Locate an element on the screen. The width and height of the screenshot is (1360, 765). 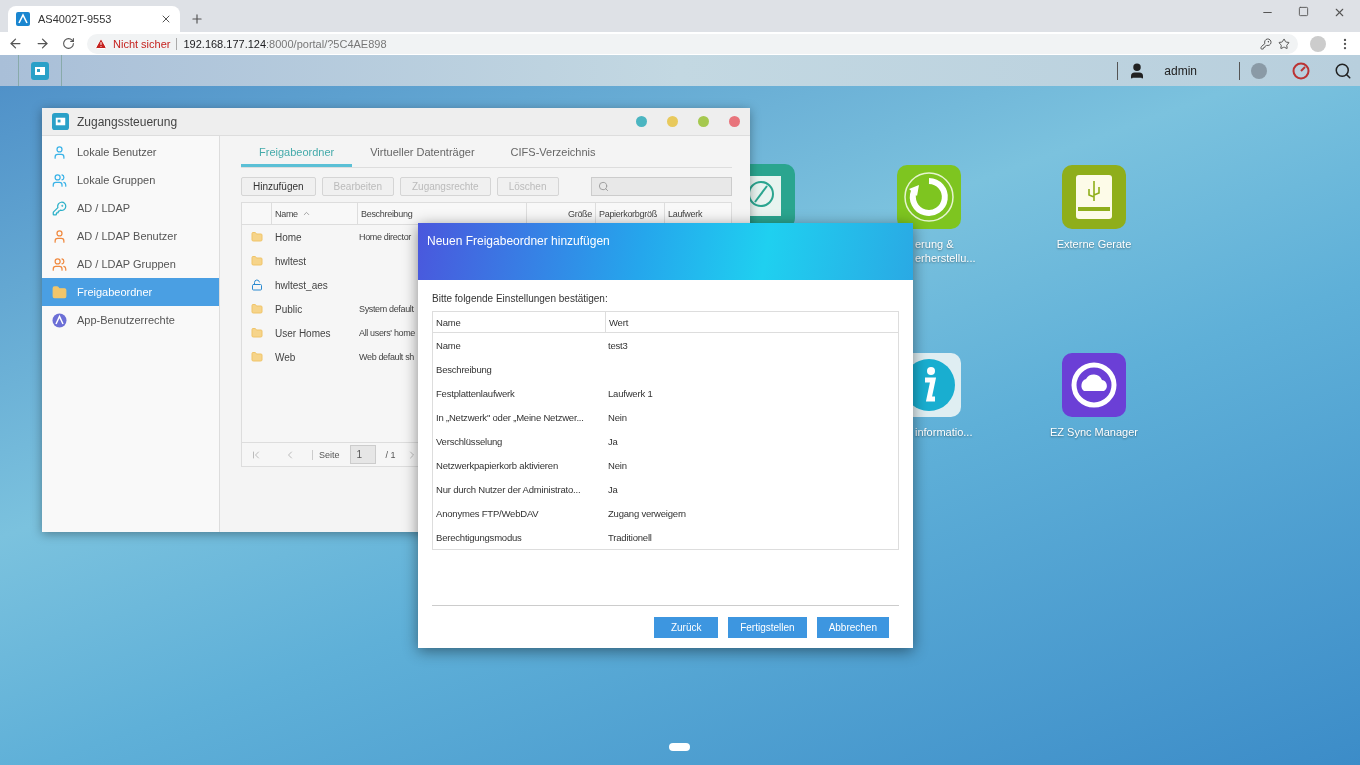
forward-icon is located at coordinates (42, 43).